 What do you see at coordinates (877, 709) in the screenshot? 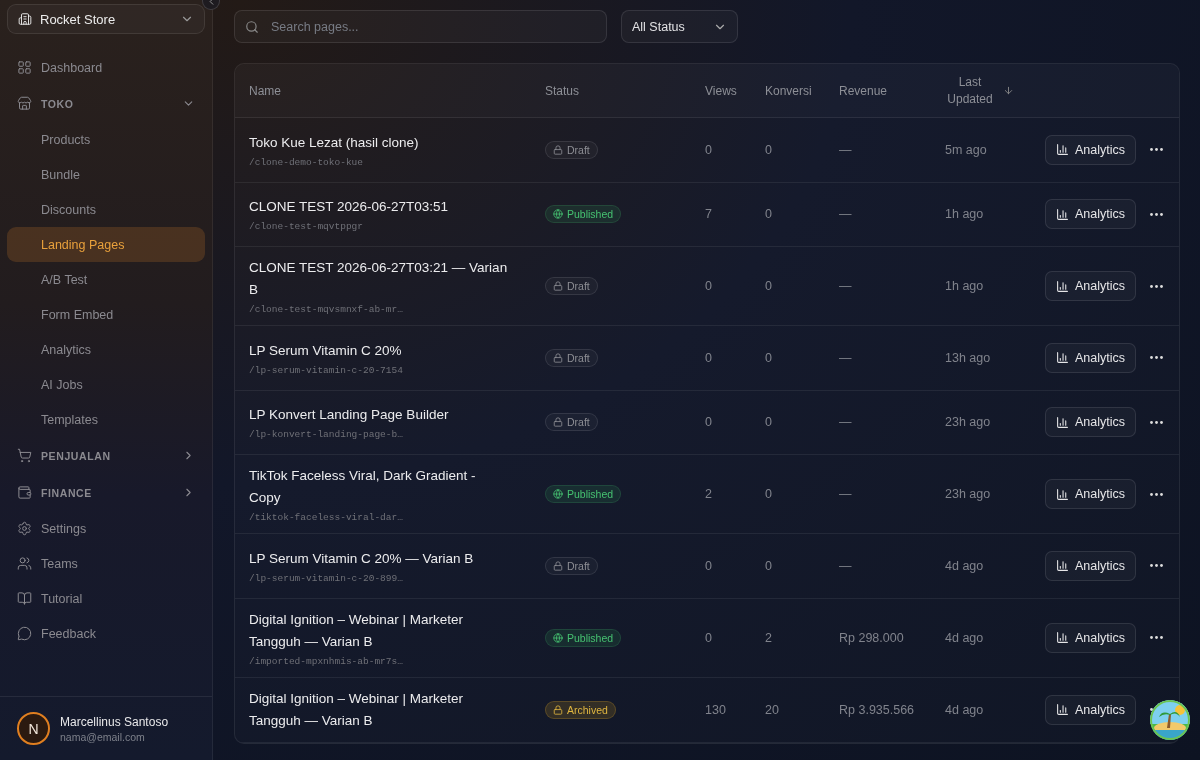
I see `revenue-value: Rp 3.935.566` at bounding box center [877, 709].